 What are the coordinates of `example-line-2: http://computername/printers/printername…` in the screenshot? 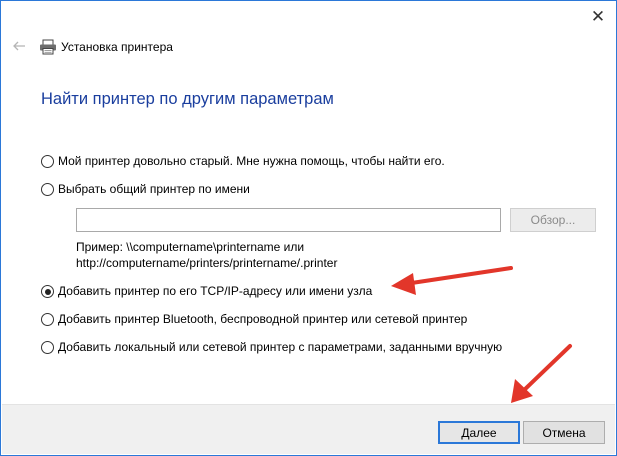 It's located at (207, 263).